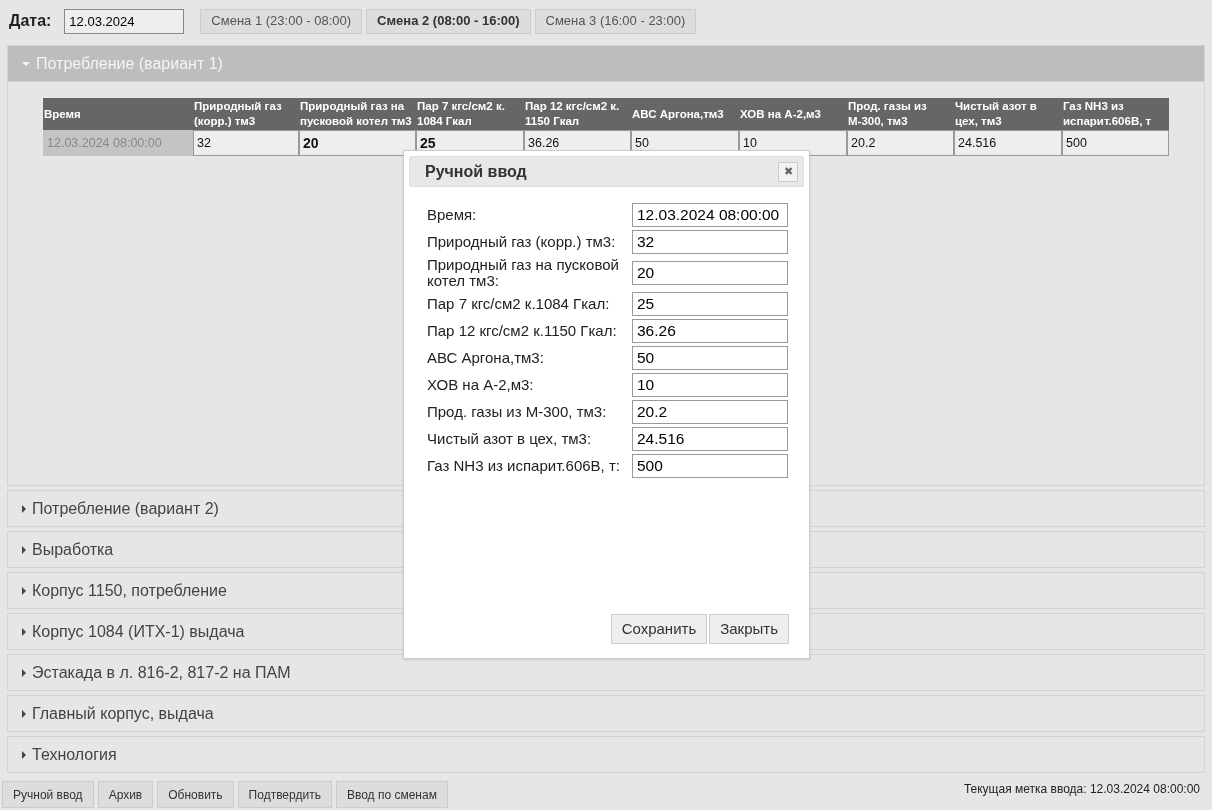  Describe the element at coordinates (48, 794) in the screenshot. I see `toolbar-button: Ручной ввод` at that location.